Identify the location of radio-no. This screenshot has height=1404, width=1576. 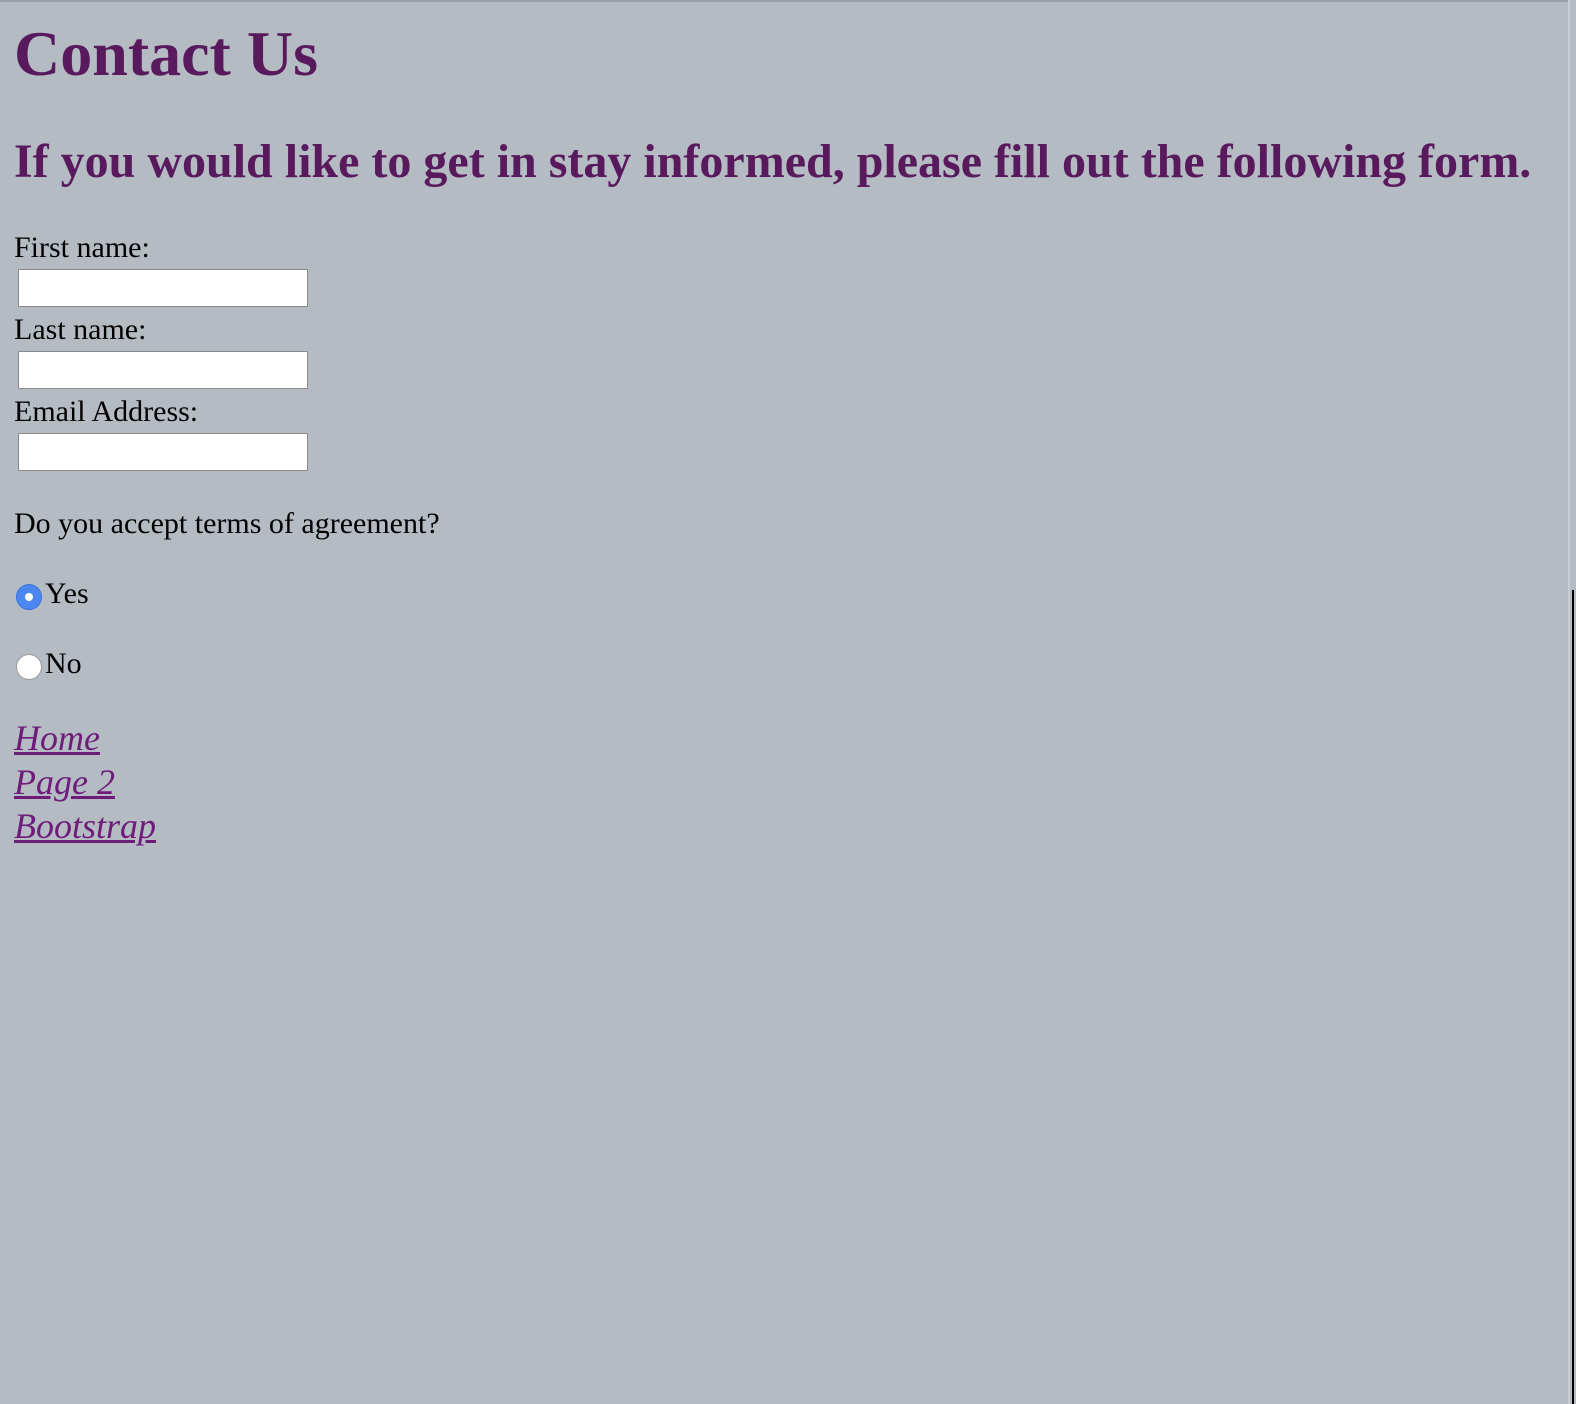
(29, 667).